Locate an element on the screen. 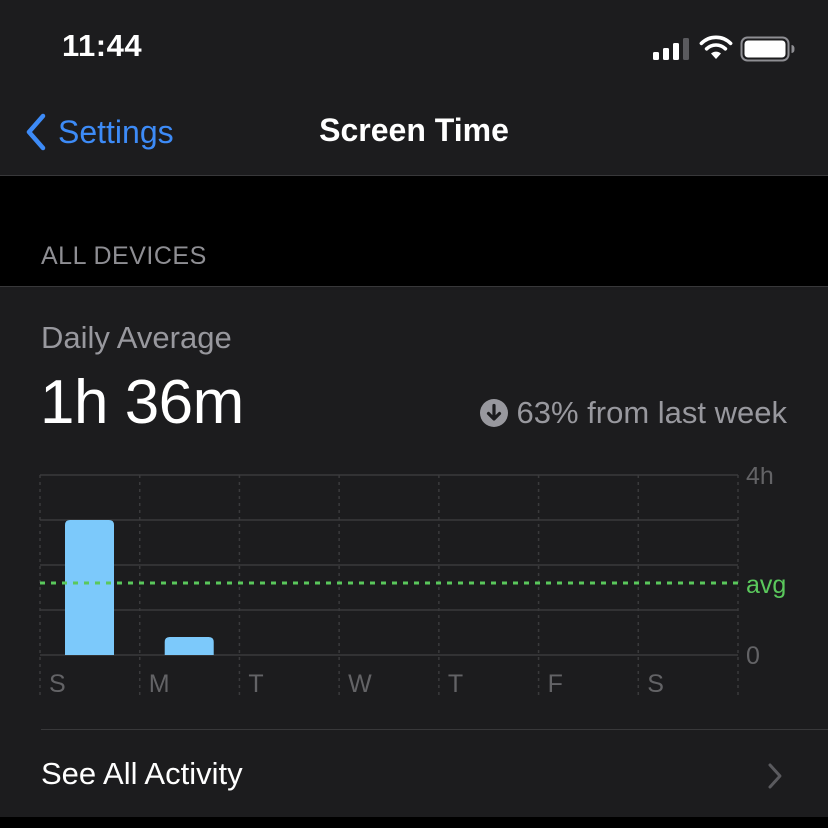 Image resolution: width=828 pixels, height=828 pixels. daily-average-label: Daily Average is located at coordinates (136, 337).